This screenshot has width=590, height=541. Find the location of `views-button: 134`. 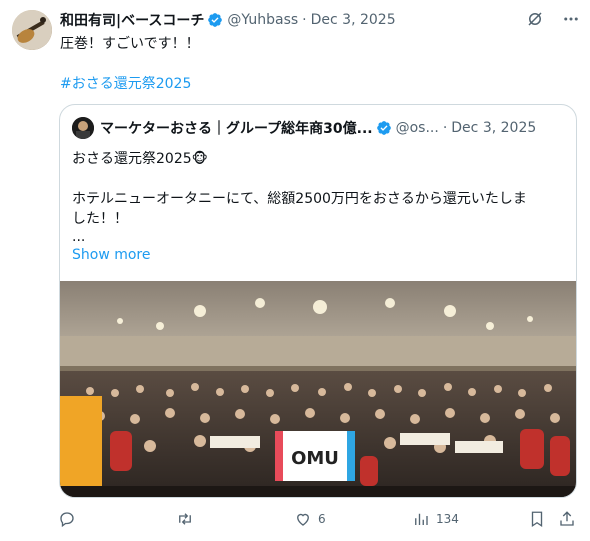

views-button: 134 is located at coordinates (435, 519).